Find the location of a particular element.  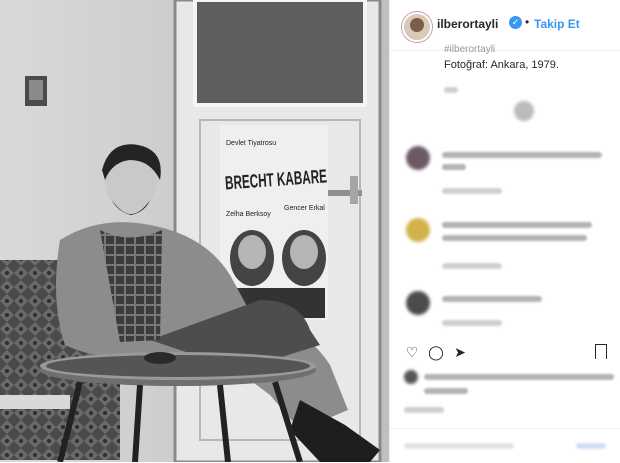

caption-text: Fotoğraf: Ankara, 1979. is located at coordinates (501, 65).